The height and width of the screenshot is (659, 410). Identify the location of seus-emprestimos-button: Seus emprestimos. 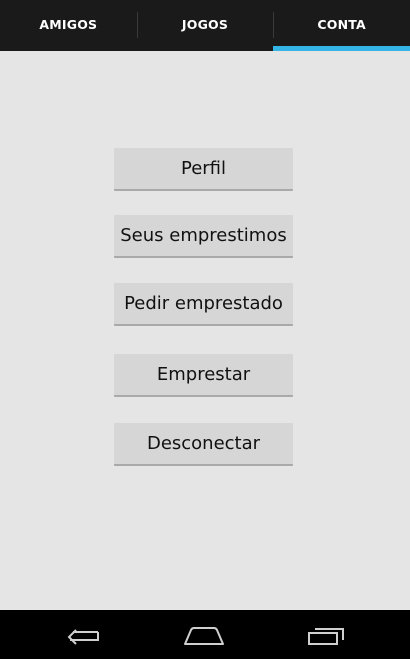
(203, 236).